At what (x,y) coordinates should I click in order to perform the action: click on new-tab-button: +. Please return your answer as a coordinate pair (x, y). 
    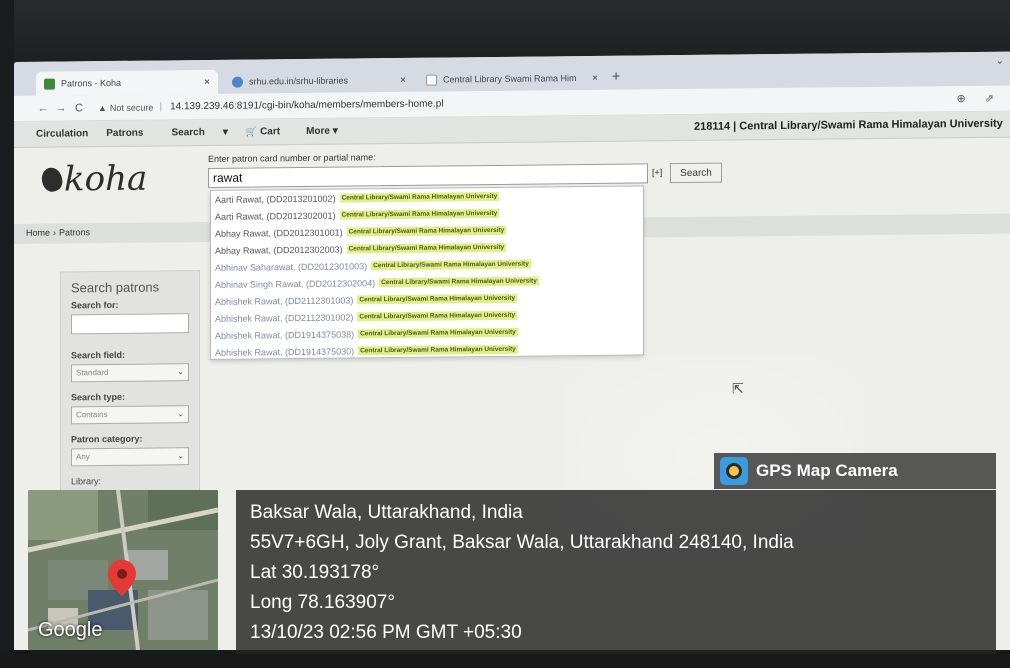
    Looking at the image, I should click on (616, 76).